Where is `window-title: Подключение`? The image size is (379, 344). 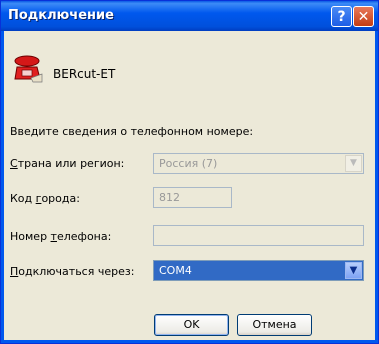
window-title: Подключение is located at coordinates (61, 15).